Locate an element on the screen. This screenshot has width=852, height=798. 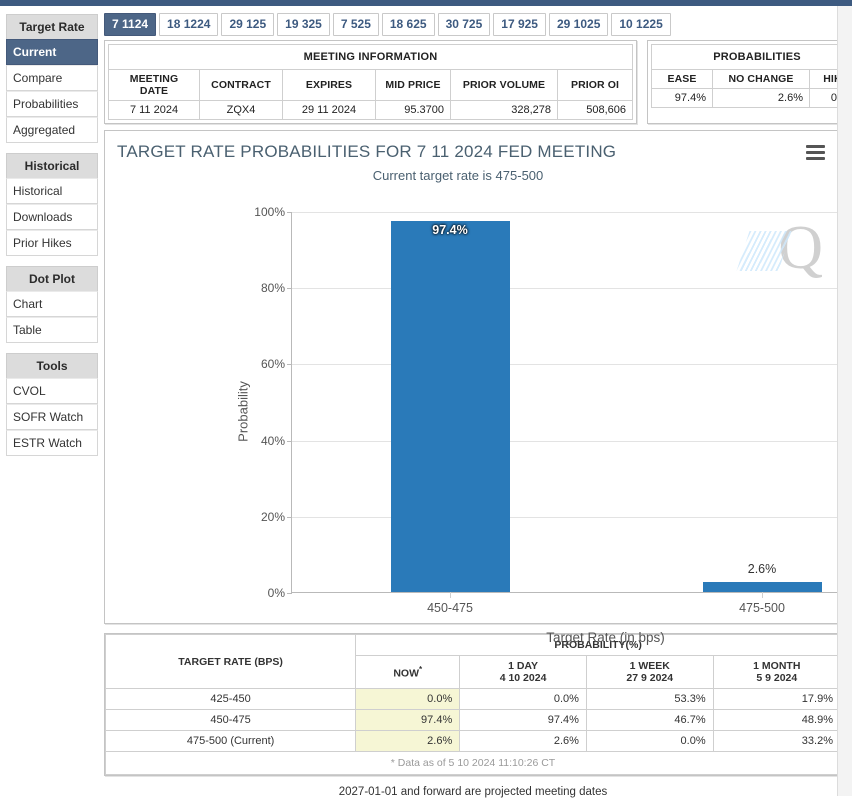
cell-expires: 29 11 2024 is located at coordinates (329, 110).